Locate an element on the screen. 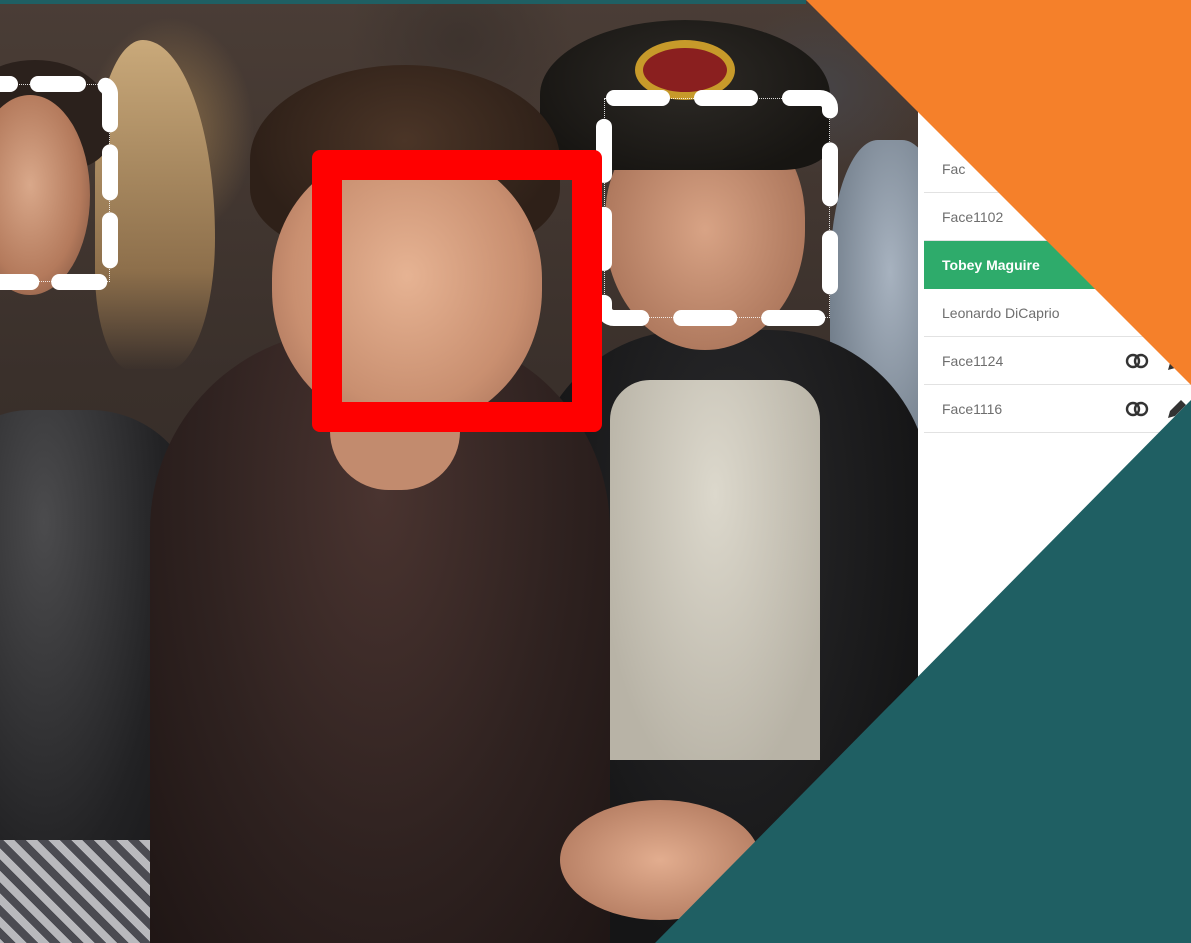 Image resolution: width=1191 pixels, height=943 pixels. top-accent-bar is located at coordinates (403, 2).